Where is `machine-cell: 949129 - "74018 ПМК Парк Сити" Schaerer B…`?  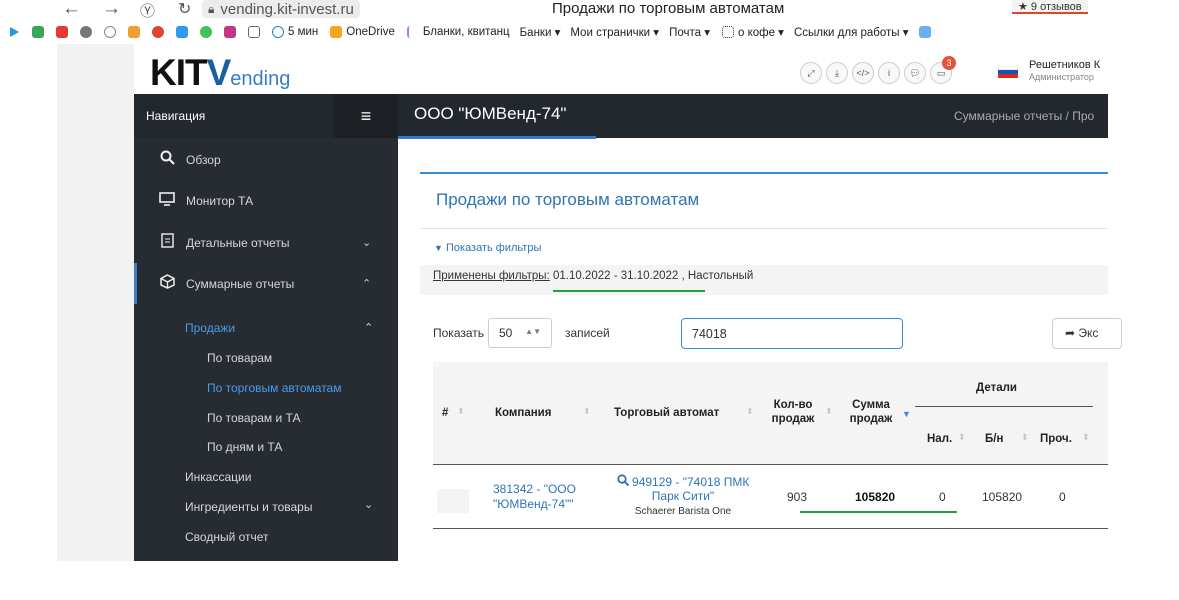 machine-cell: 949129 - "74018 ПМК Парк Сити" Schaerer B… is located at coordinates (683, 496).